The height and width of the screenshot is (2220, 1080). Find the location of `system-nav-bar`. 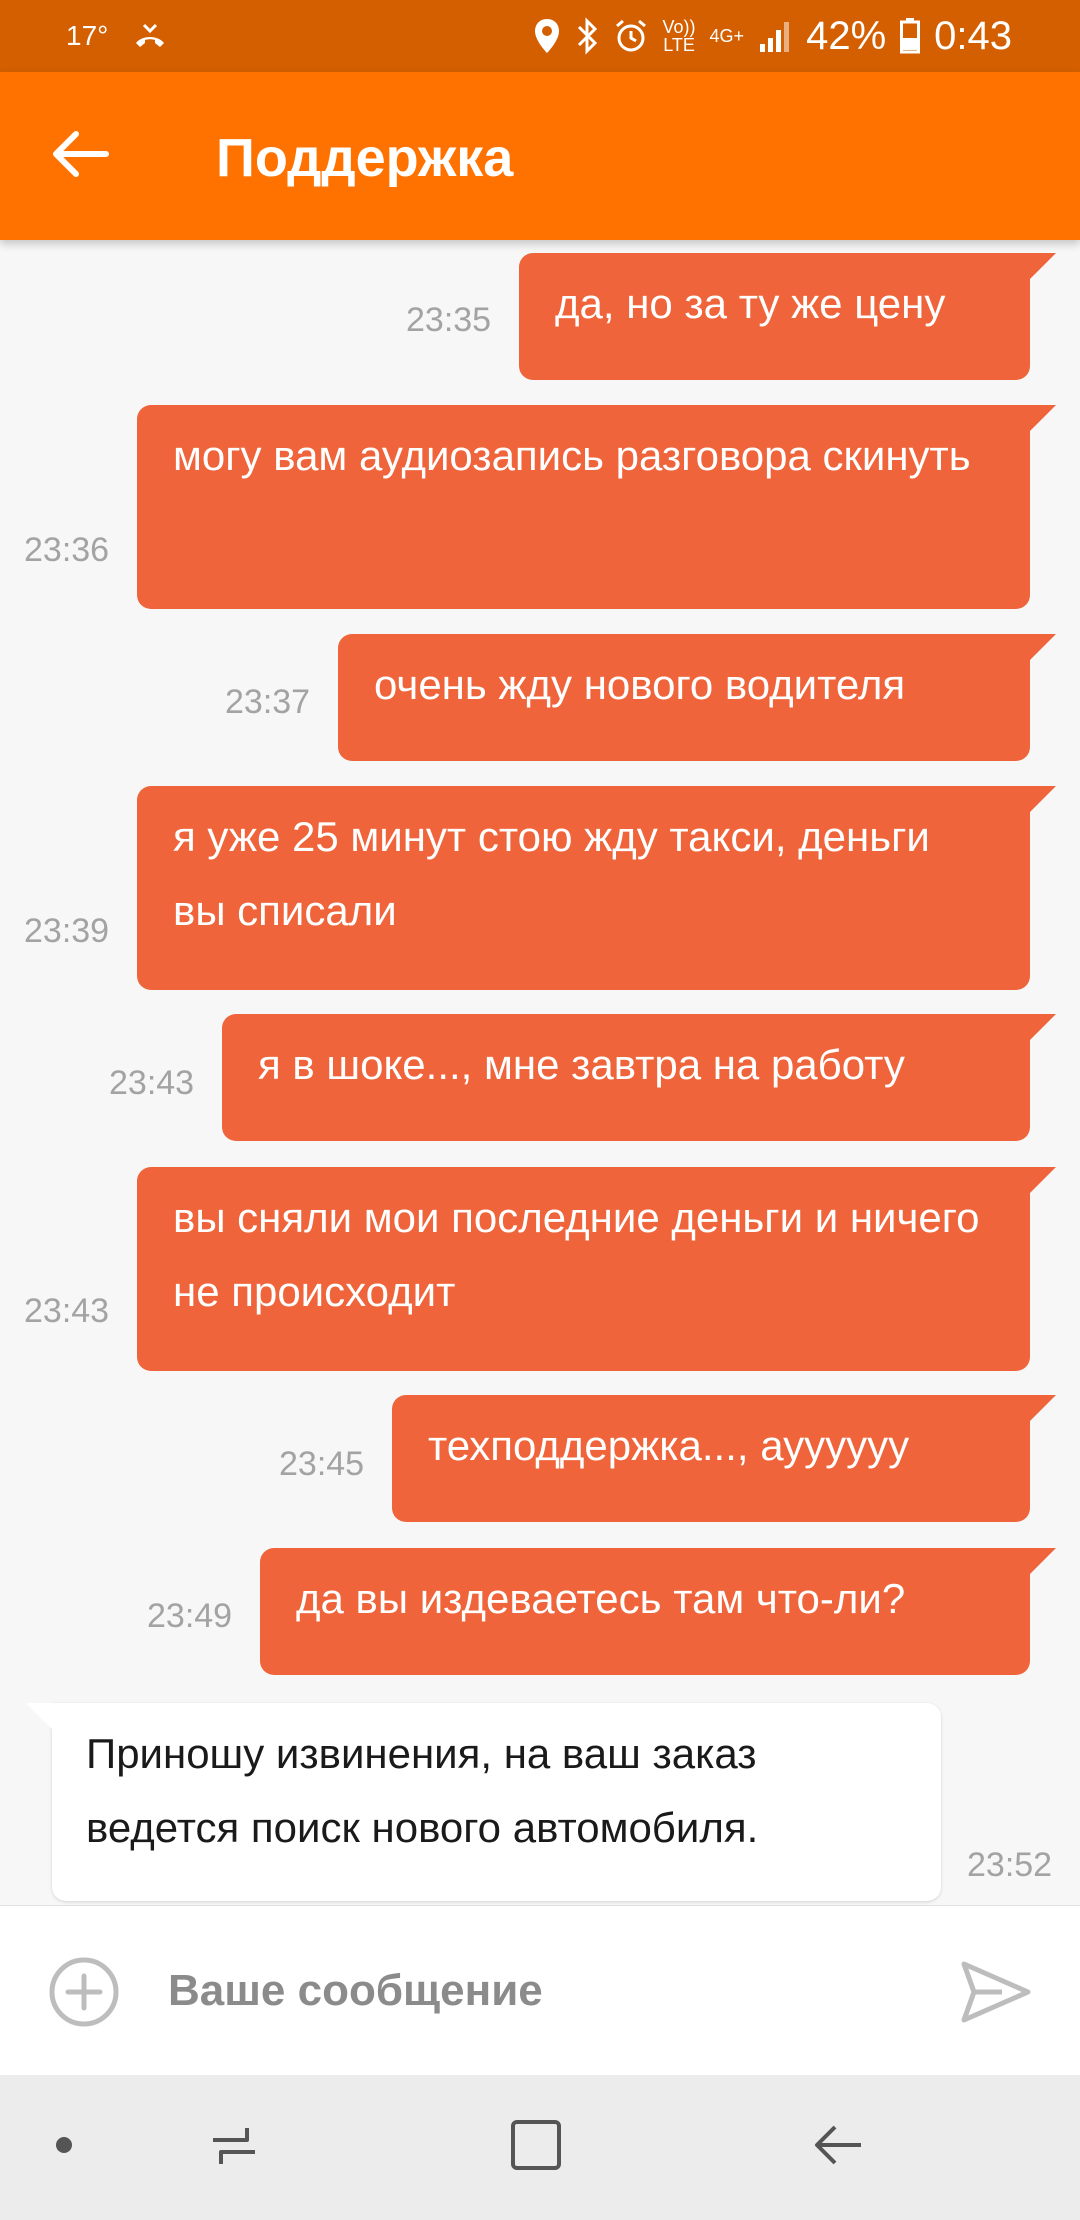

system-nav-bar is located at coordinates (540, 2147).